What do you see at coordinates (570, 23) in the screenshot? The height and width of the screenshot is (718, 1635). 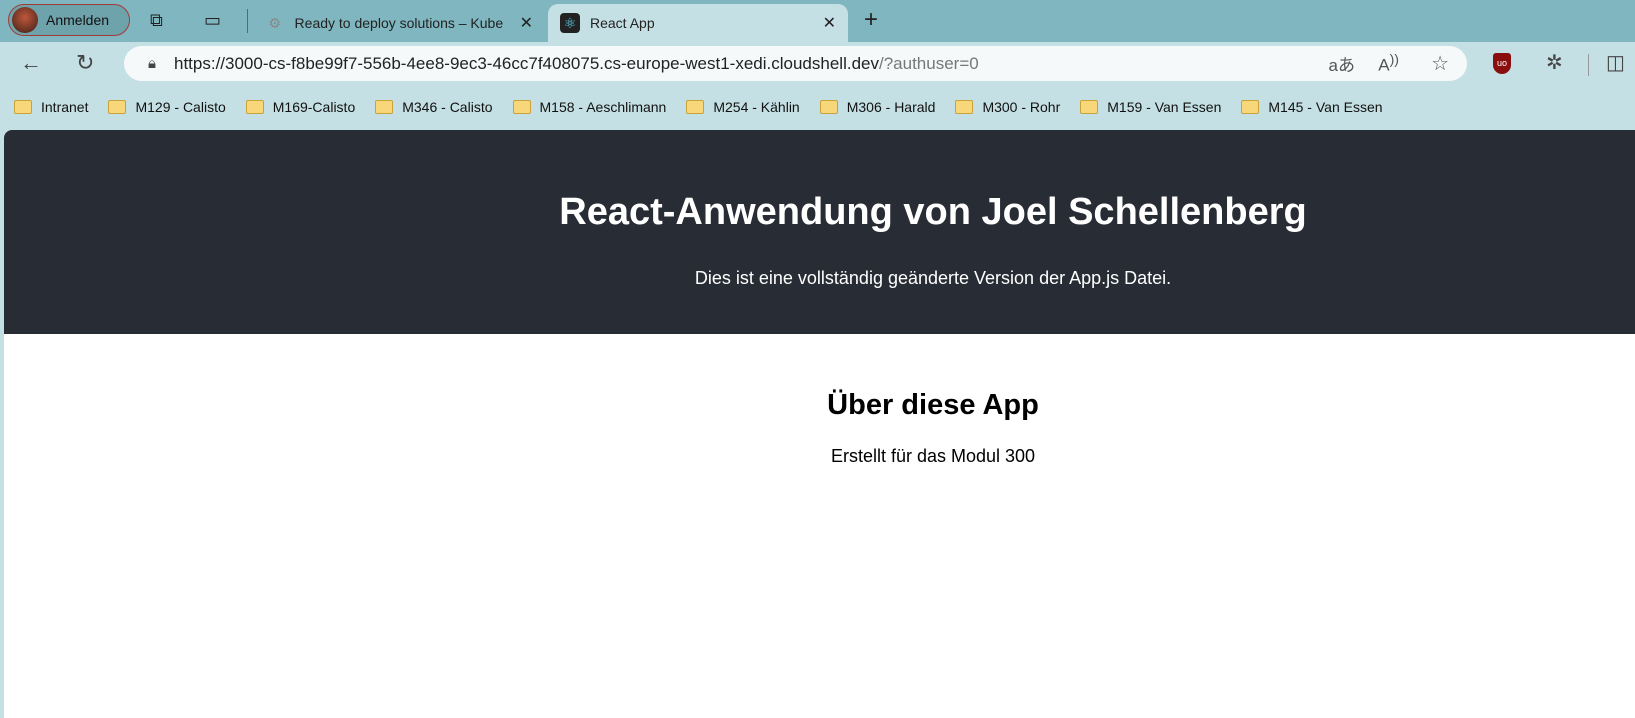 I see `react-icon: ⚛` at bounding box center [570, 23].